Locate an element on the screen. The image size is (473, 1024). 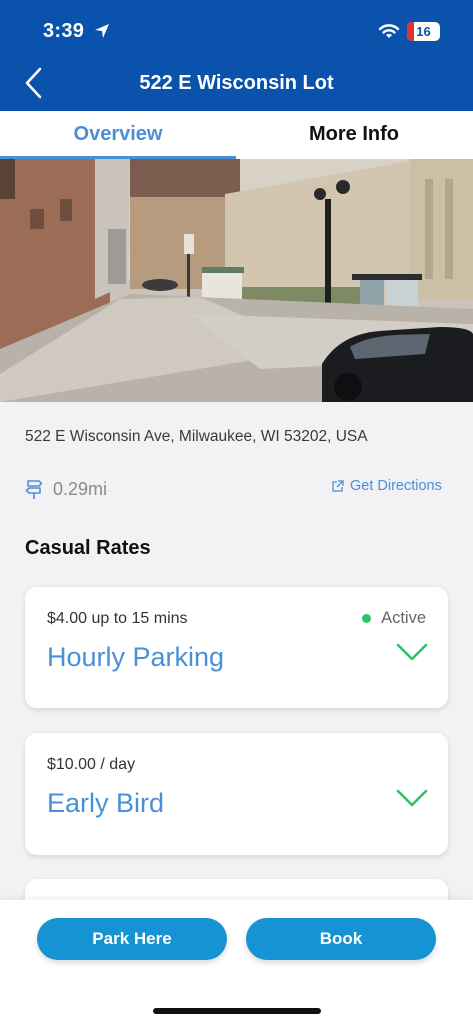
distance-value: 0.29mi is located at coordinates (80, 489).